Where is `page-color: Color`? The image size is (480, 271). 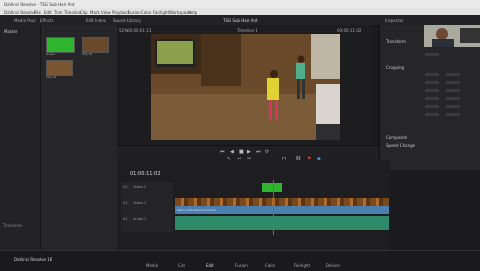 page-color: Color is located at coordinates (270, 265).